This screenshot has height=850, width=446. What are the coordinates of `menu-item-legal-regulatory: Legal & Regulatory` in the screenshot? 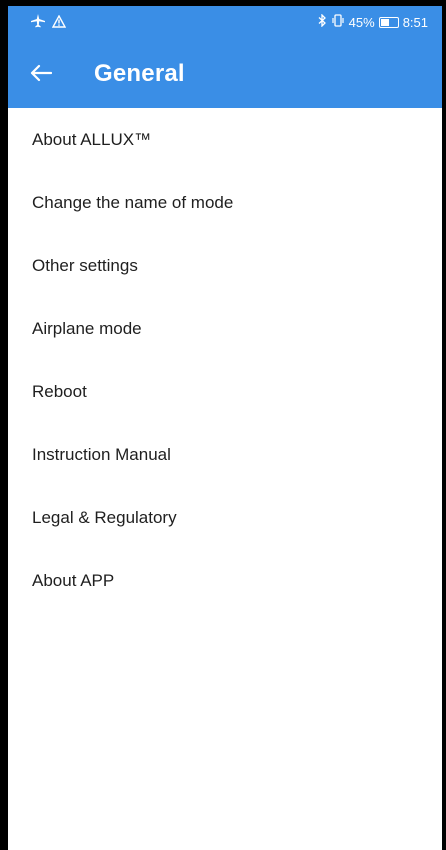 It's located at (225, 517).